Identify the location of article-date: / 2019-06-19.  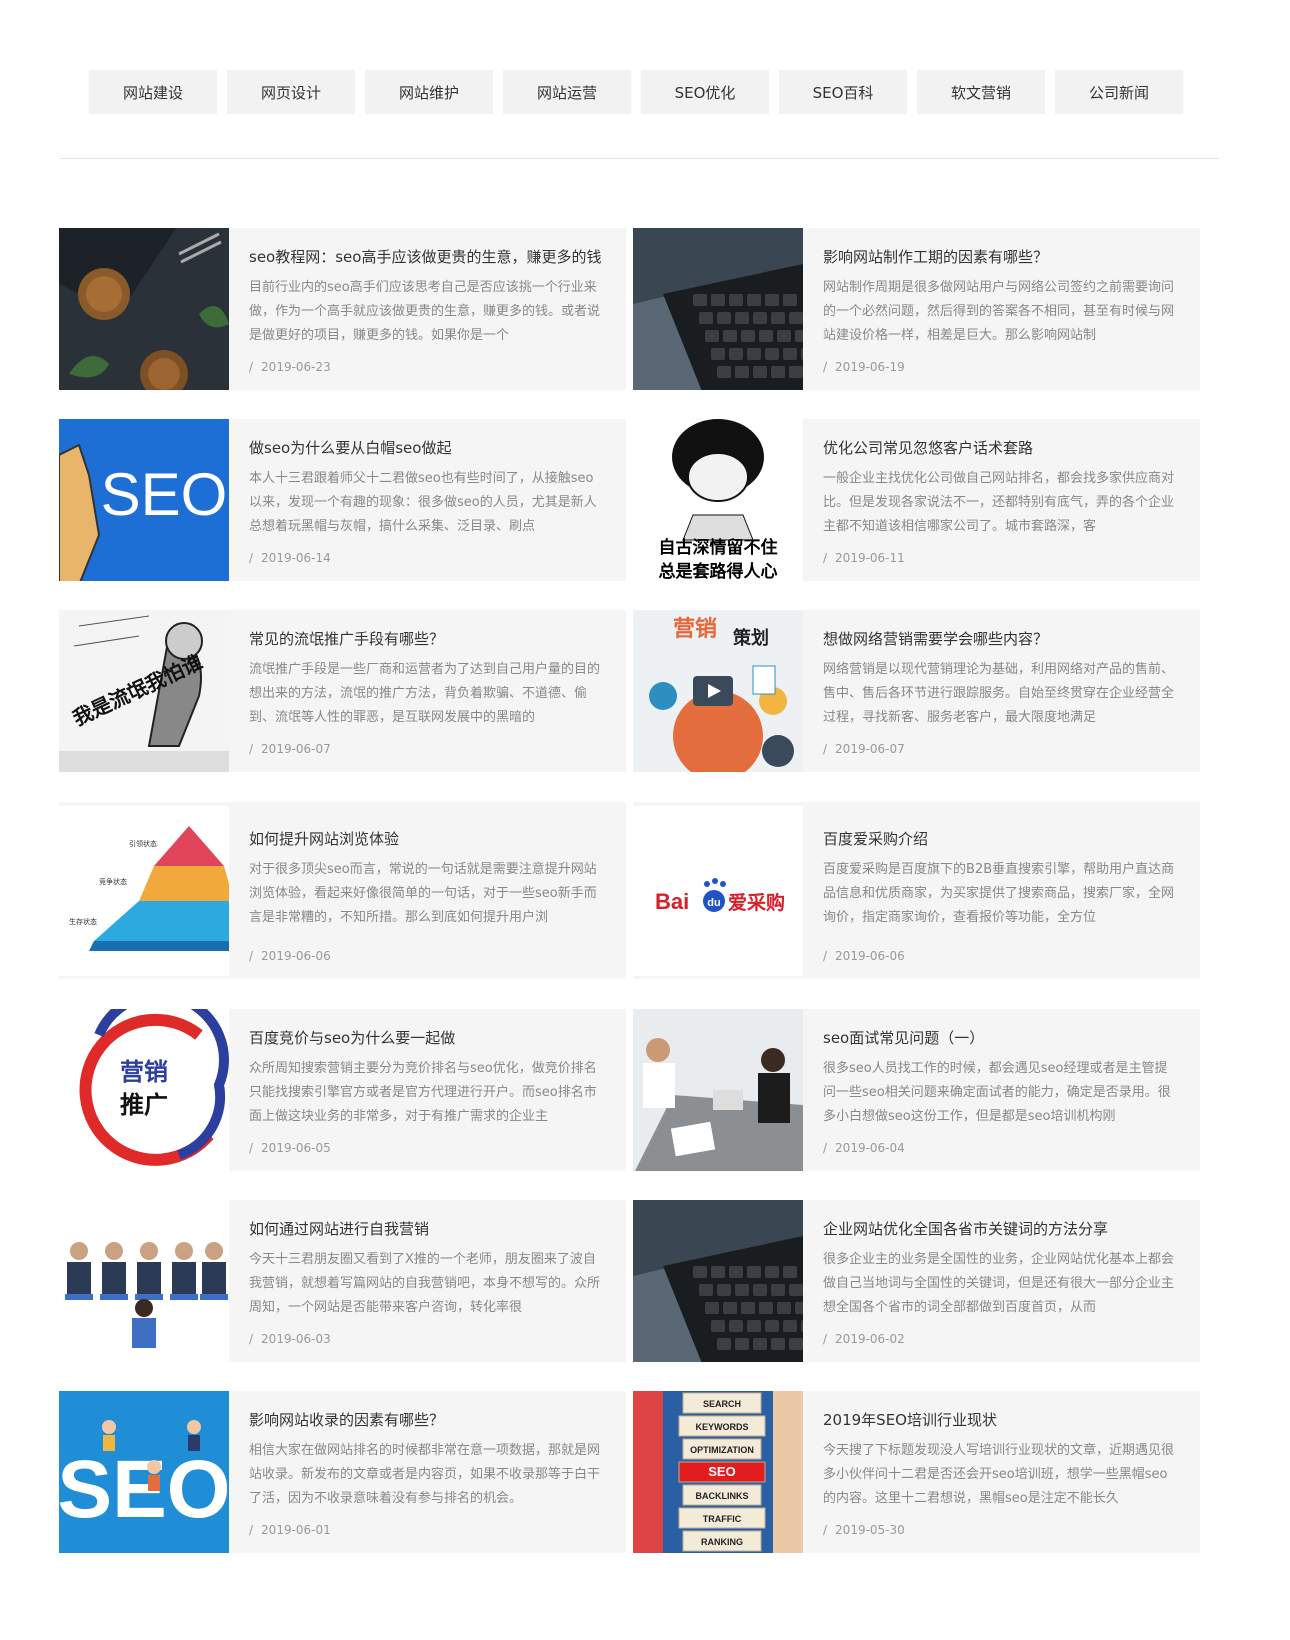
(864, 367).